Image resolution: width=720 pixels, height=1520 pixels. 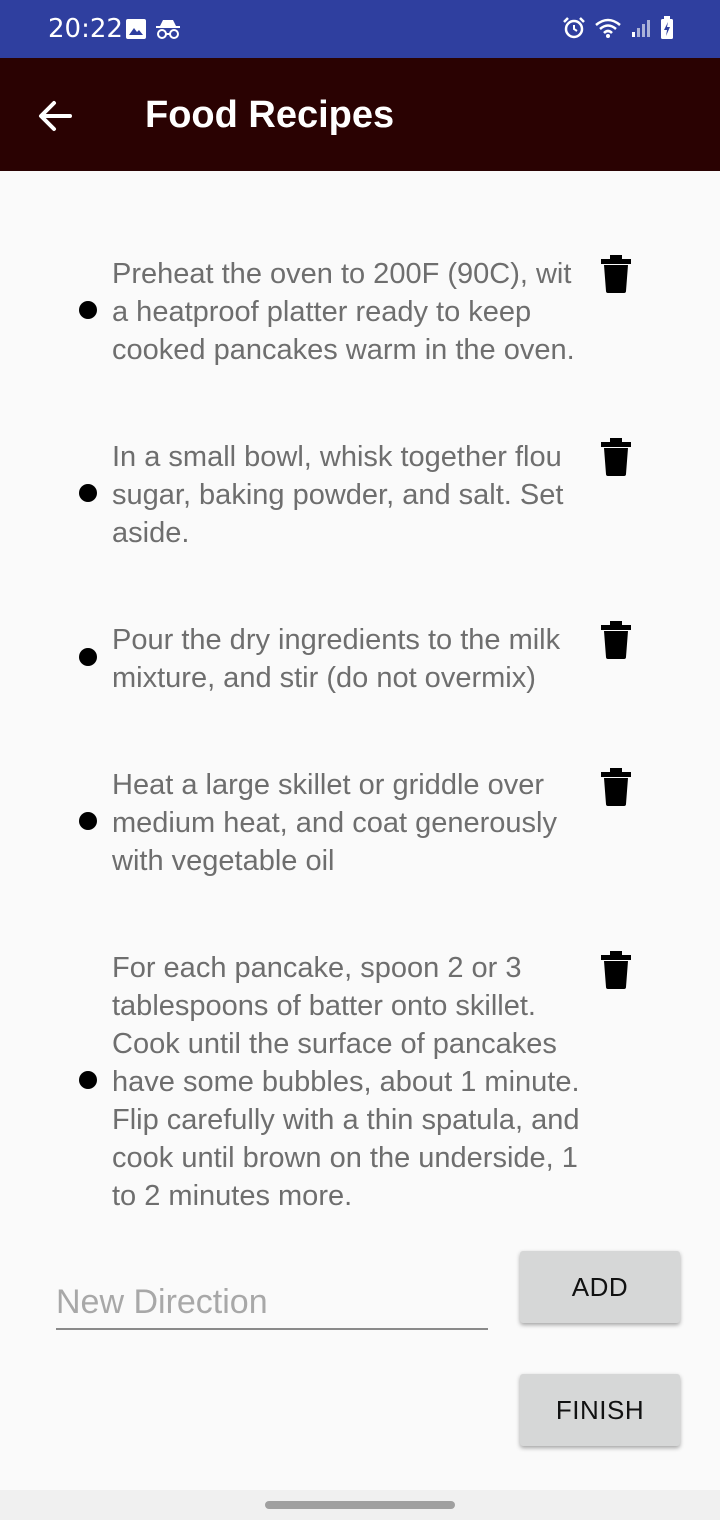 I want to click on status-time: 20:22, so click(x=85, y=29).